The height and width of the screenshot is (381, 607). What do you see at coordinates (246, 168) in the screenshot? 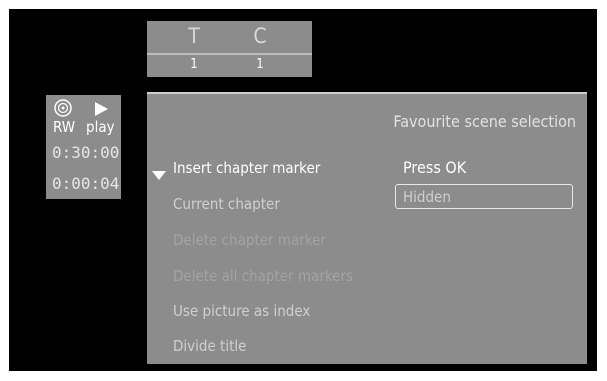
I see `menu-item-insert-chapter-marker: Insert chapter marker` at bounding box center [246, 168].